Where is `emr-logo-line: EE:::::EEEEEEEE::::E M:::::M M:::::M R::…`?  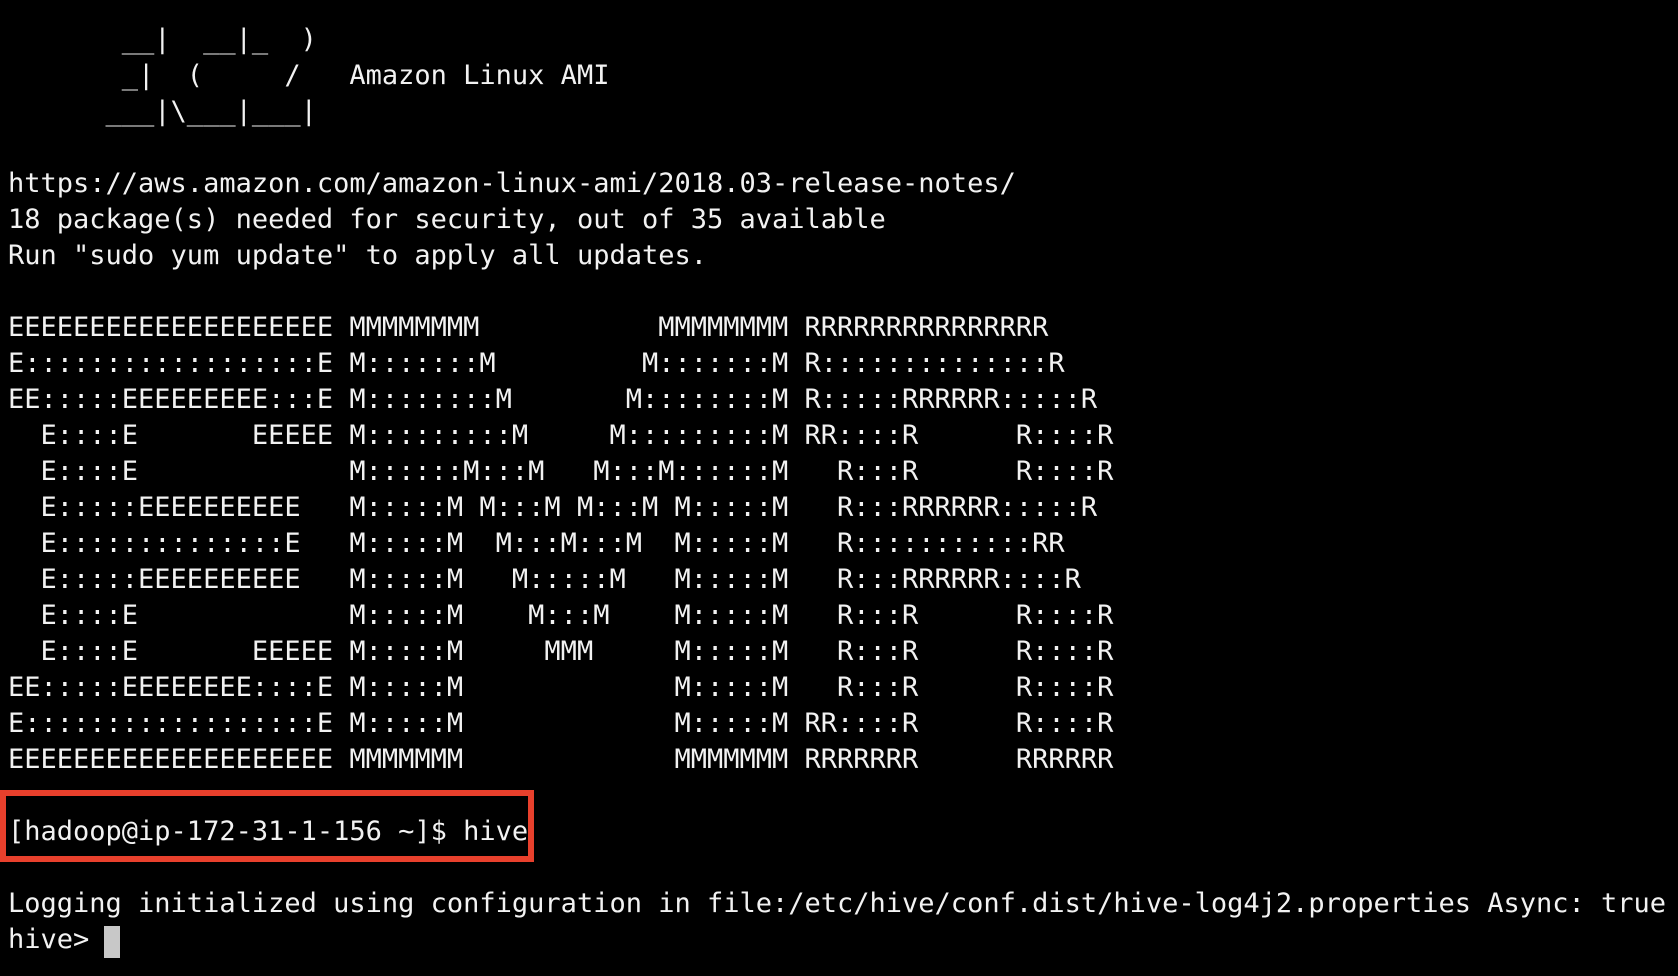 emr-logo-line: EE:::::EEEEEEEE::::E M:::::M M:::::M R::… is located at coordinates (561, 687).